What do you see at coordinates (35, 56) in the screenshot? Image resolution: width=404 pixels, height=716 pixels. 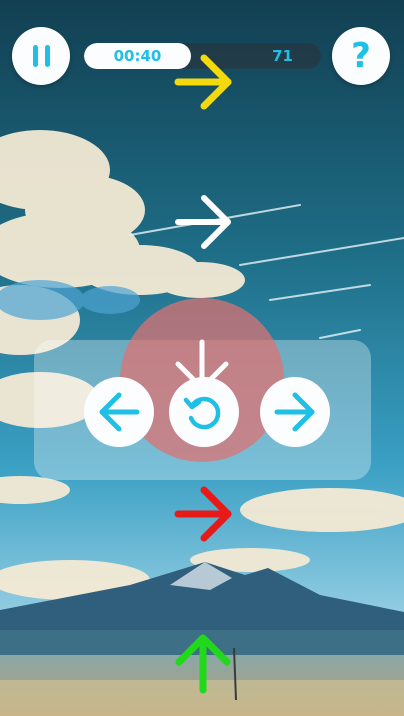 I see `pause-bar-left` at bounding box center [35, 56].